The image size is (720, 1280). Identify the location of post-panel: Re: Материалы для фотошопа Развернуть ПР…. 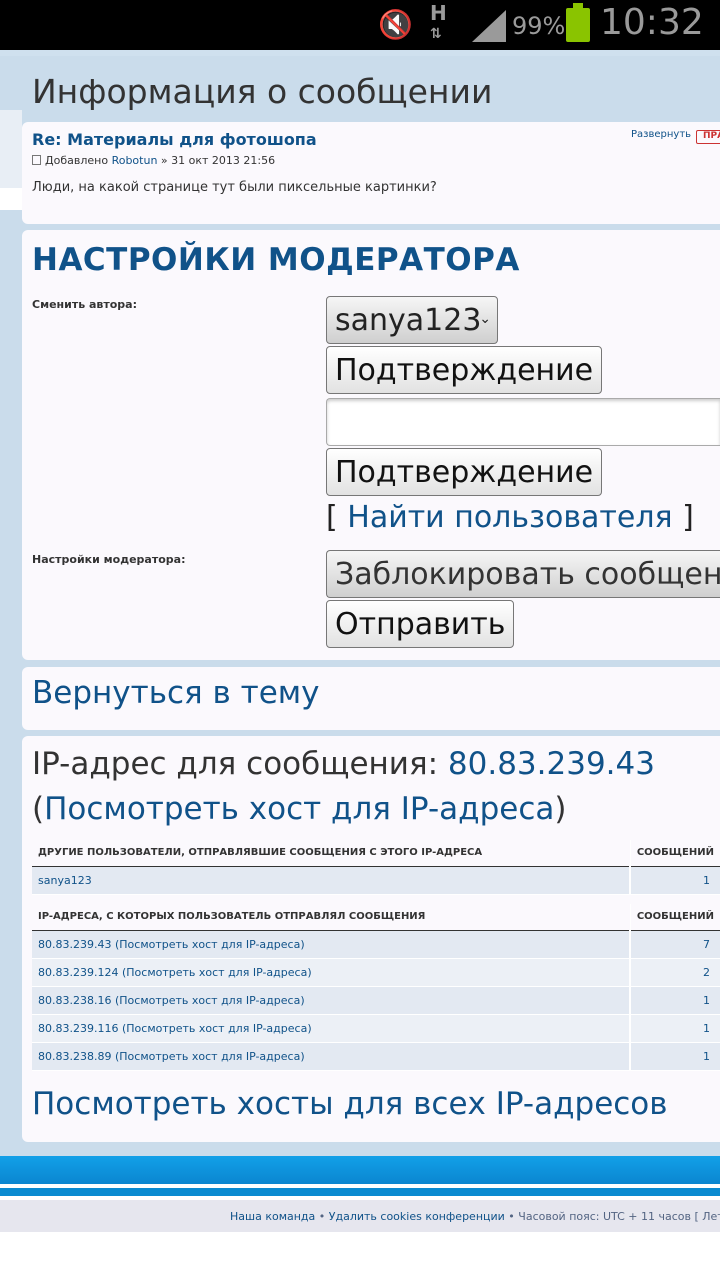
(371, 173).